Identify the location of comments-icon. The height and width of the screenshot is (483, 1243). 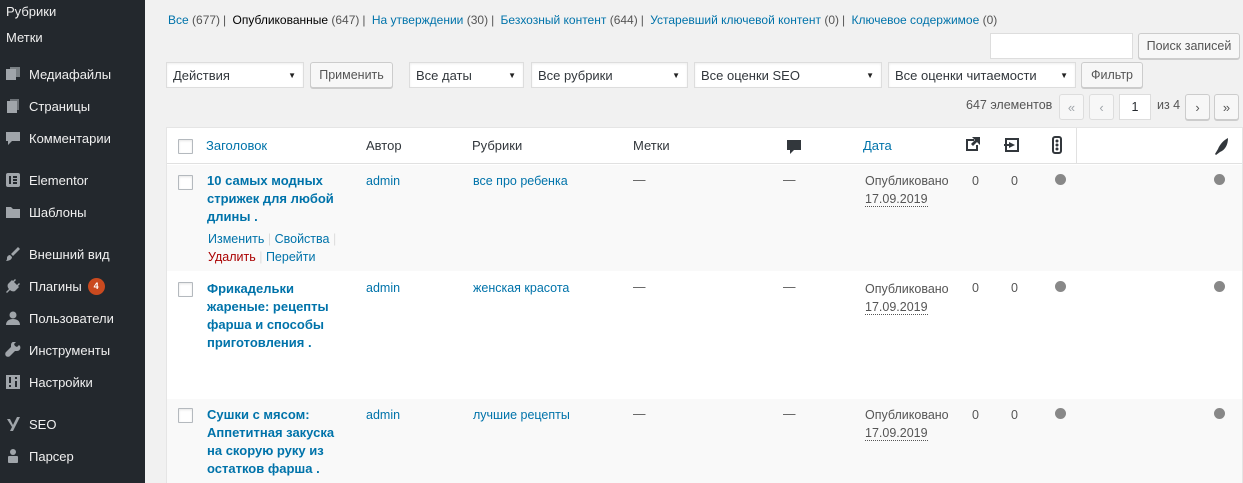
(13, 138).